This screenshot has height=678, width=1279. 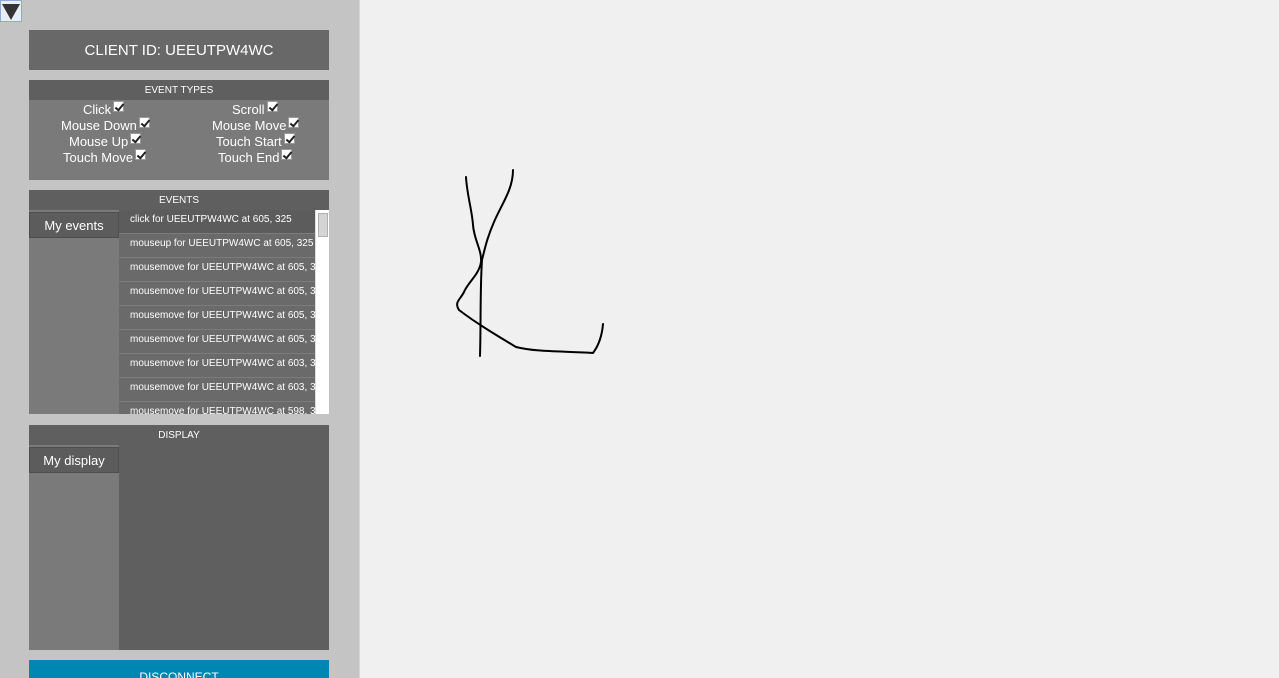 What do you see at coordinates (179, 669) in the screenshot?
I see `disconnect-button: DISCONNECT` at bounding box center [179, 669].